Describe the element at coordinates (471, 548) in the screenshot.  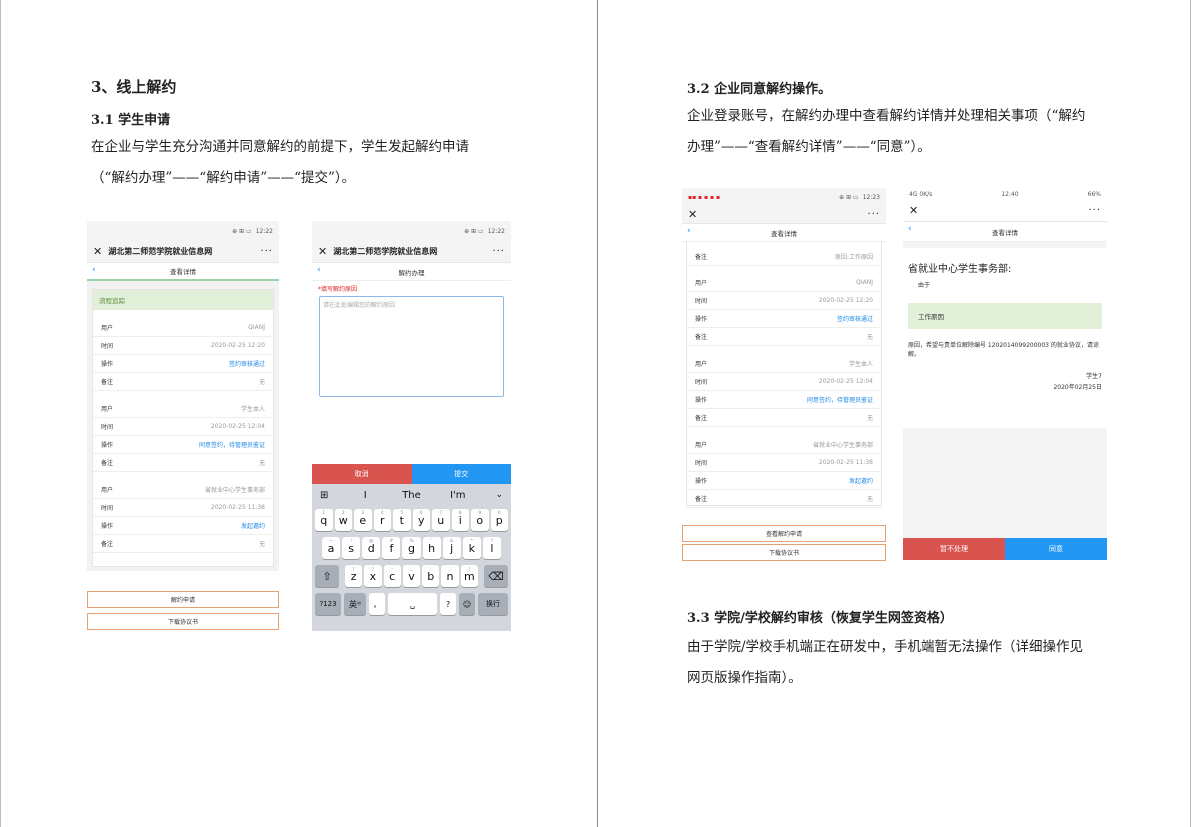
I see `key: * k` at that location.